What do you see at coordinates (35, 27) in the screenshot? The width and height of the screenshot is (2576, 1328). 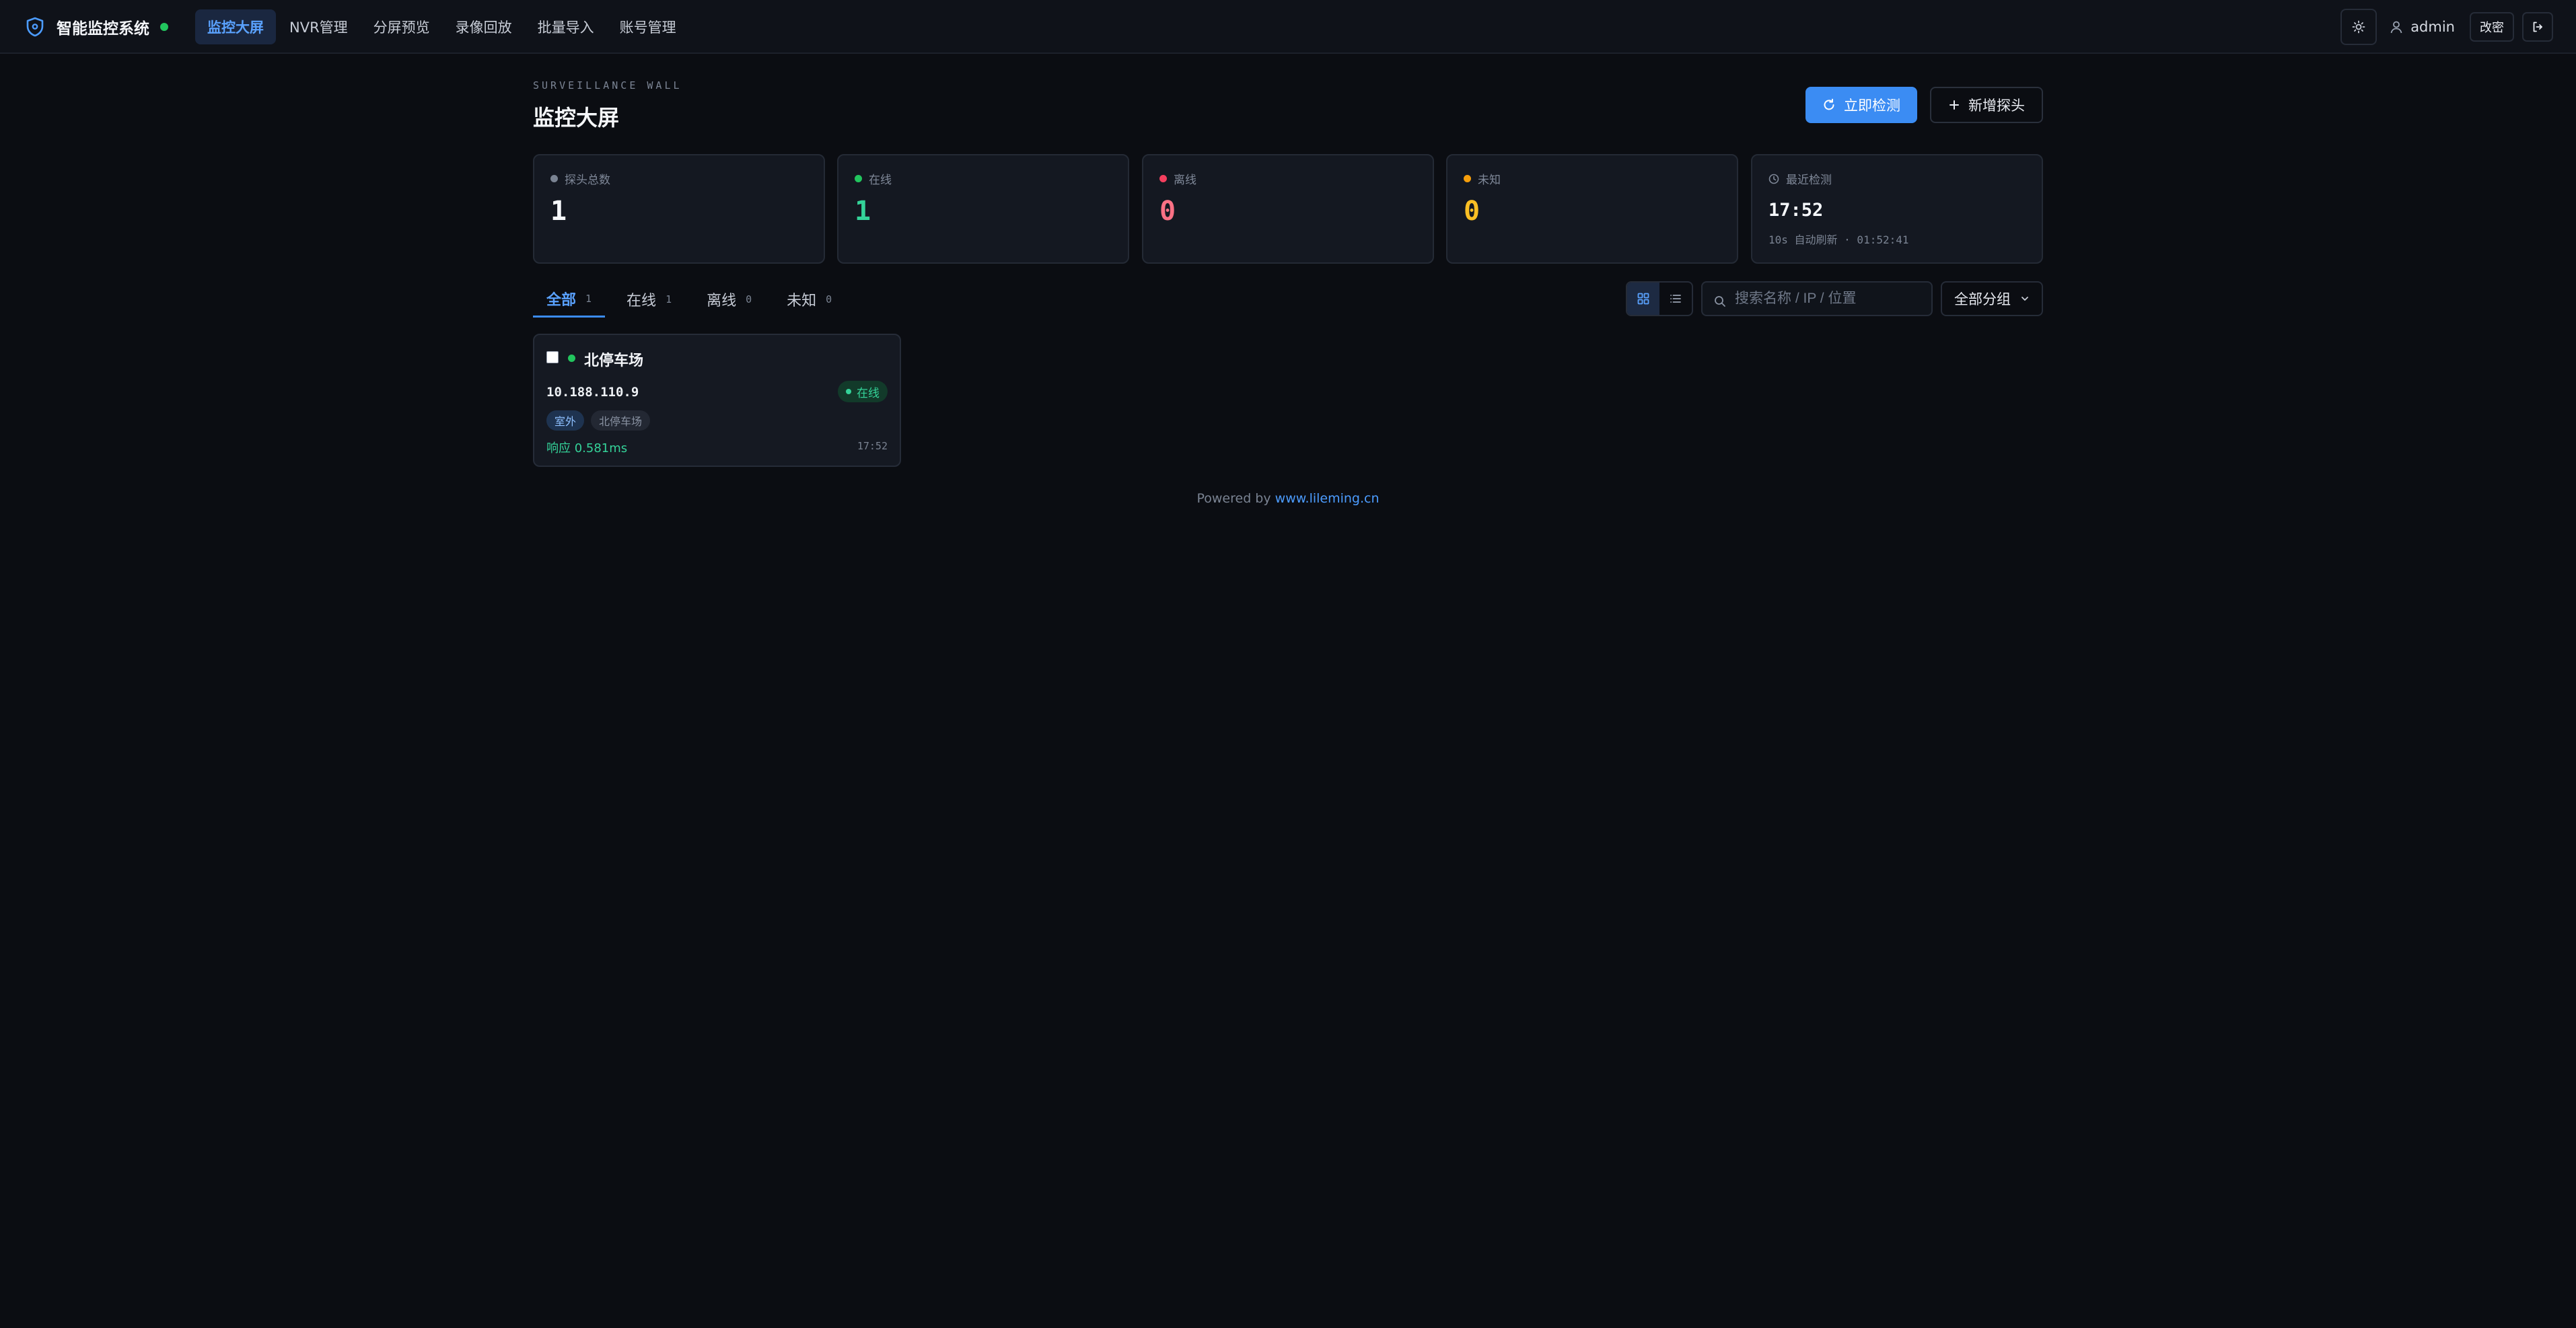 I see `shield-icon` at bounding box center [35, 27].